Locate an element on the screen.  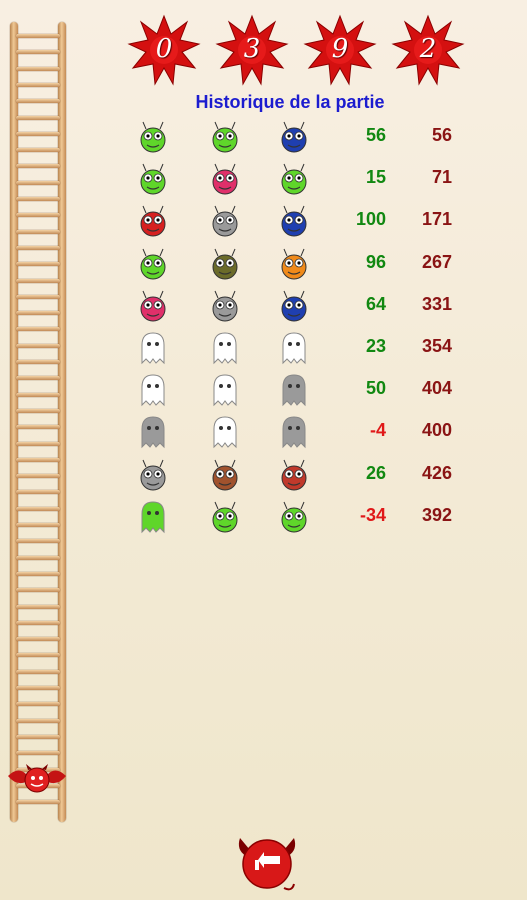
row-total: 71 is located at coordinates (441, 177).